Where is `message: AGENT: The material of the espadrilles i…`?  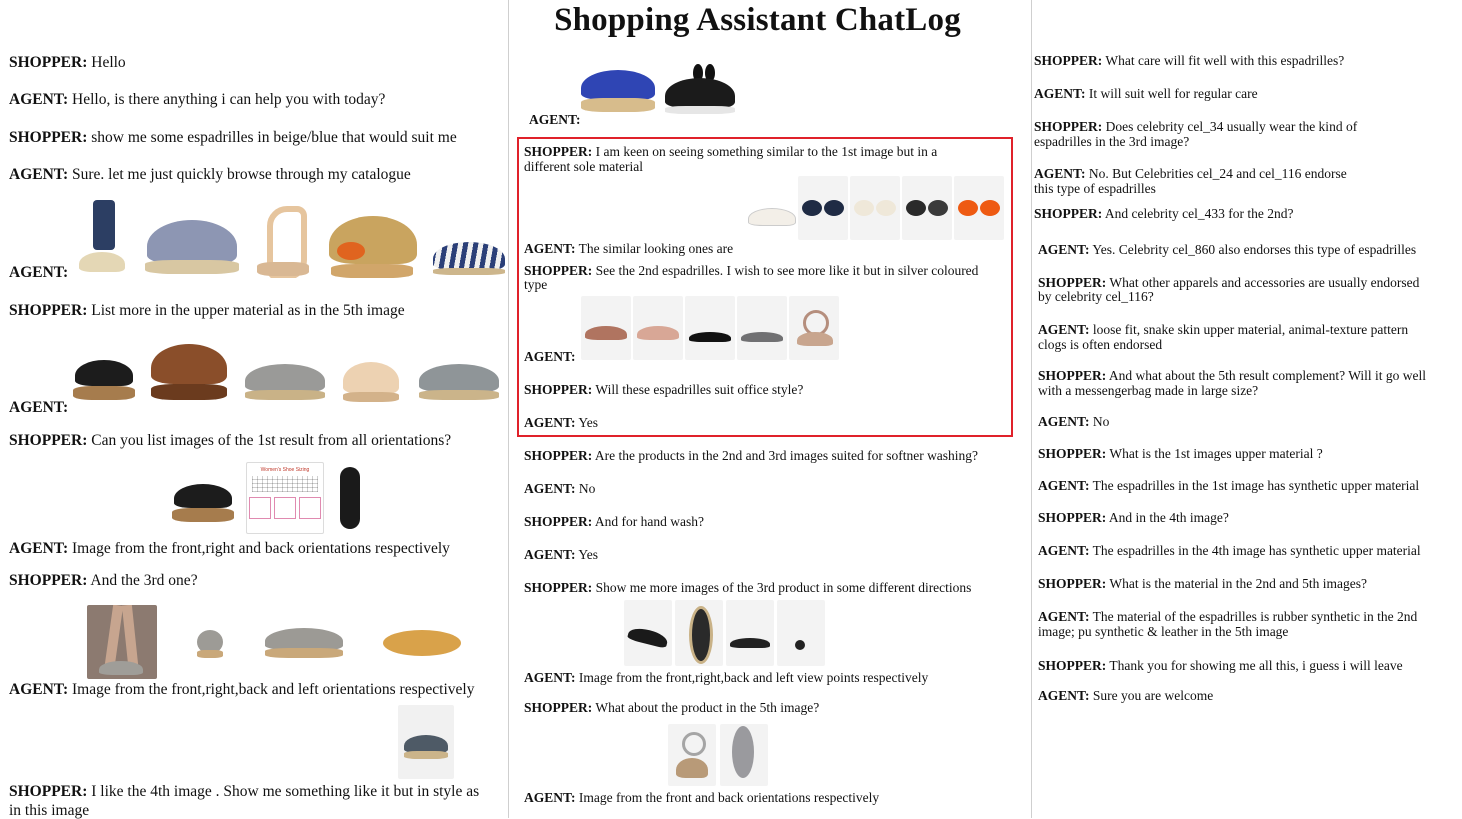 message: AGENT: The material of the espadrilles i… is located at coordinates (1228, 616).